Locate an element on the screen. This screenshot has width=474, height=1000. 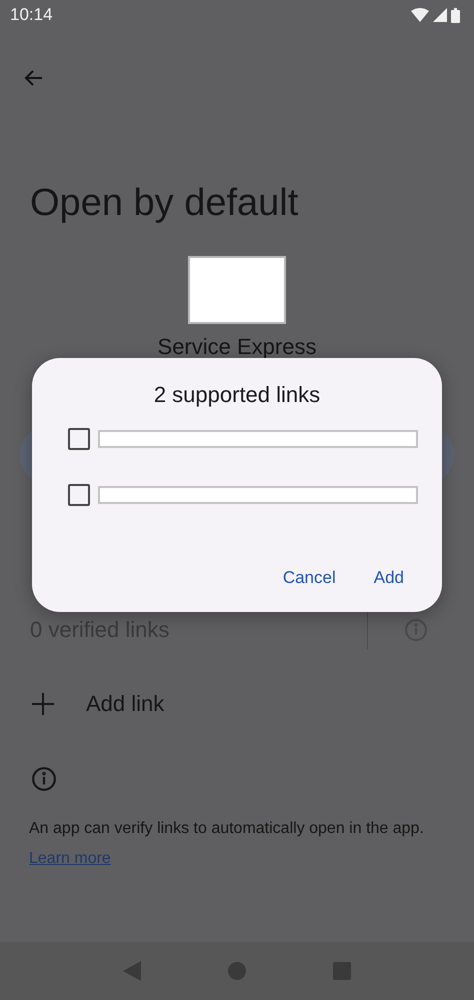
app-name: Service Express is located at coordinates (237, 347).